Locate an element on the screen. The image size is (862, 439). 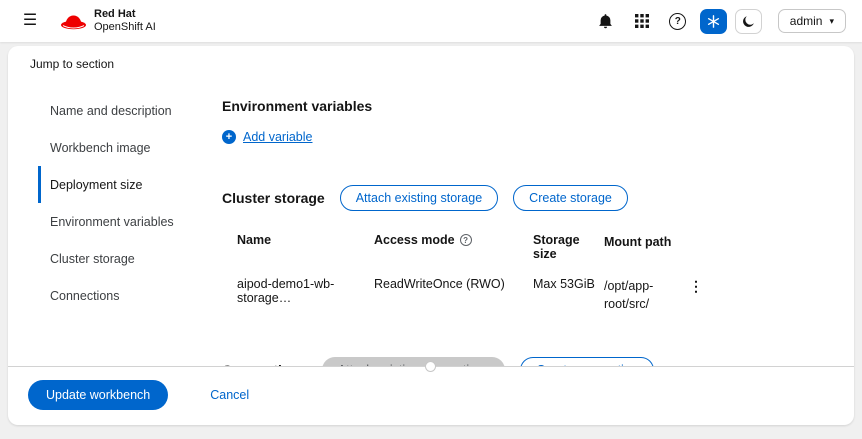
footer-divider is located at coordinates (431, 366).